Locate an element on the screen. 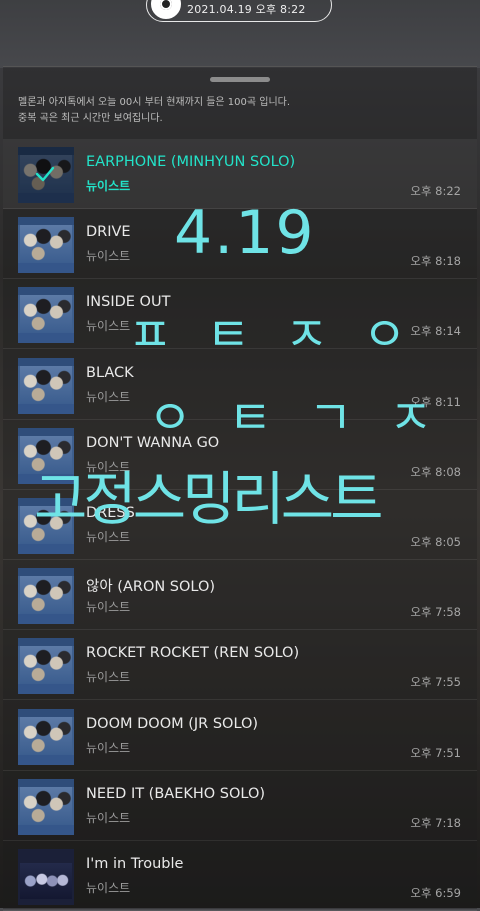 The image size is (480, 911). track-time: 오후 8:11 is located at coordinates (435, 401).